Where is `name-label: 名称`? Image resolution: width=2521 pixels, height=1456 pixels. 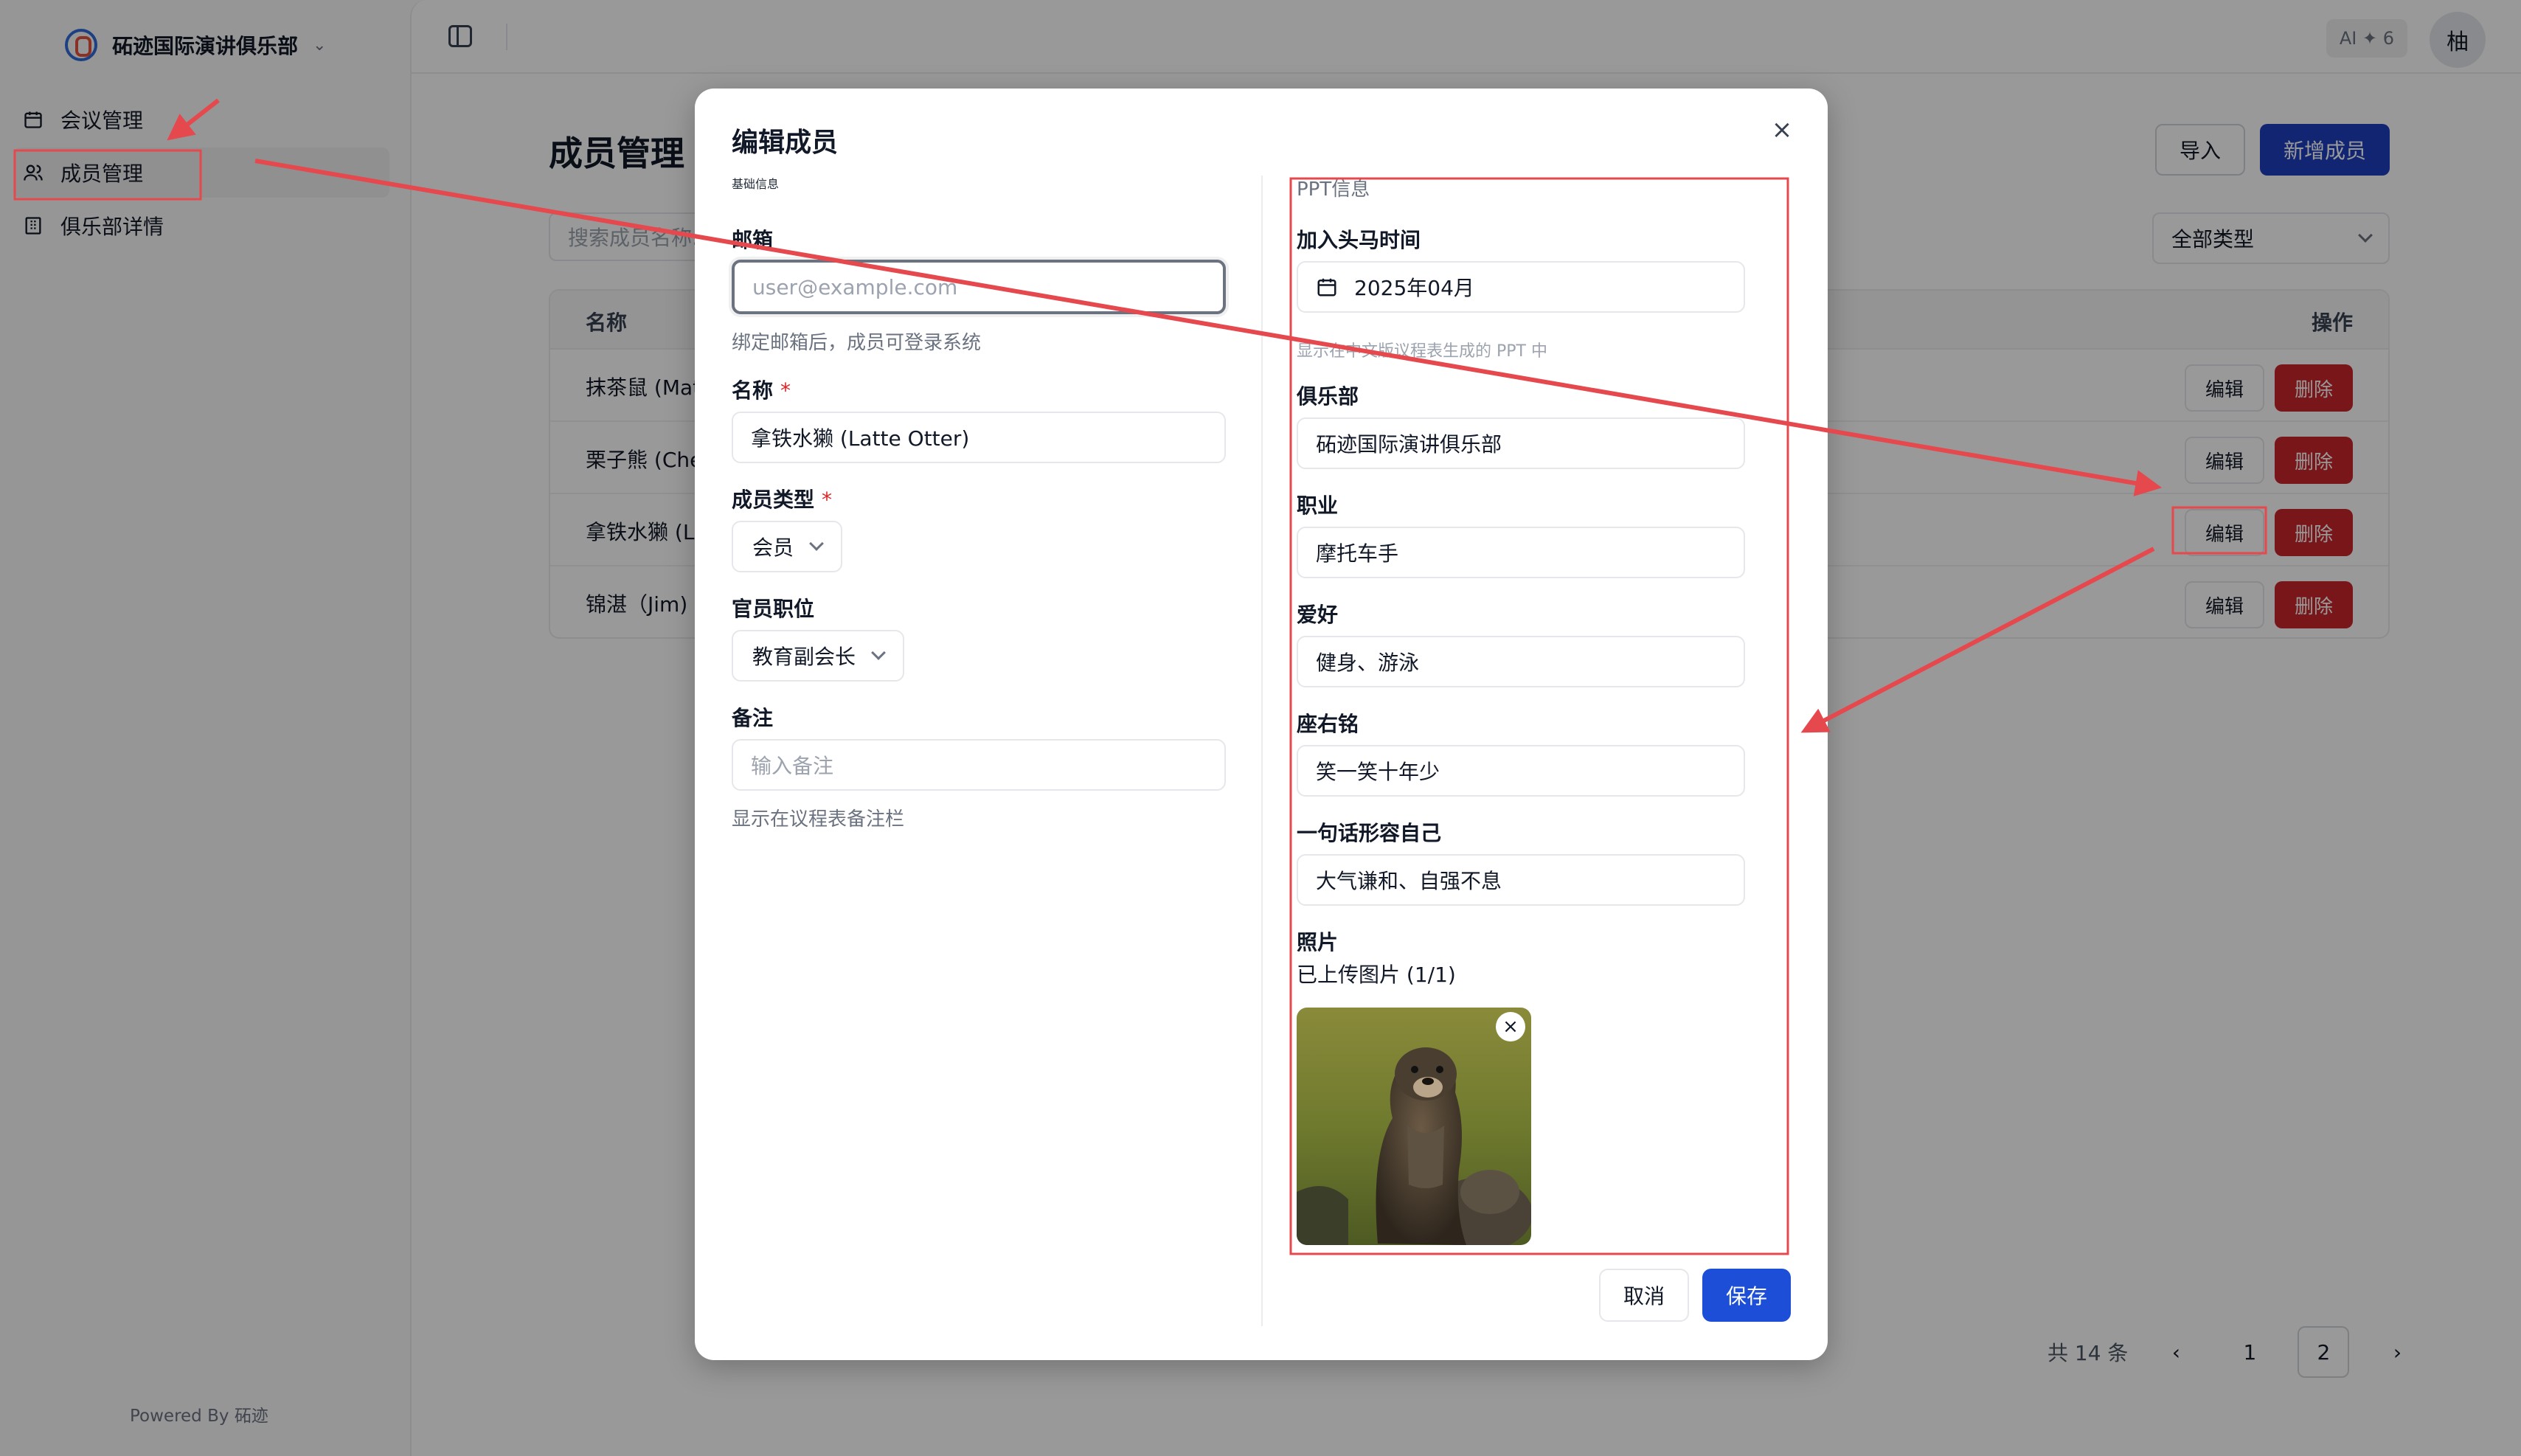
name-label: 名称 is located at coordinates (753, 390).